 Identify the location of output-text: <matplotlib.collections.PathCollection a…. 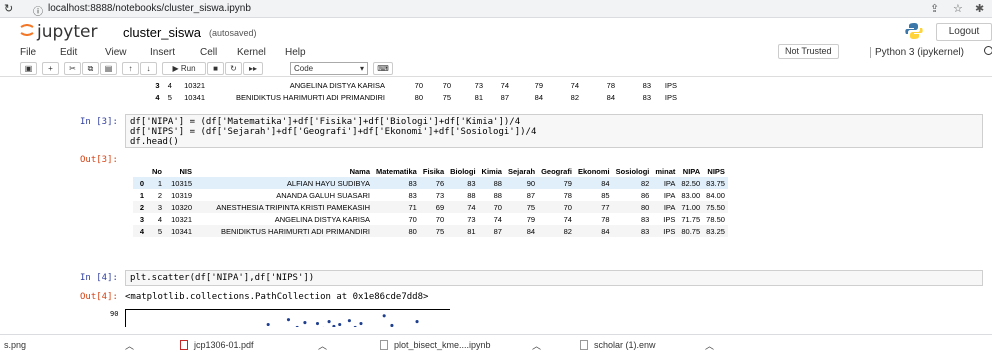
(277, 297).